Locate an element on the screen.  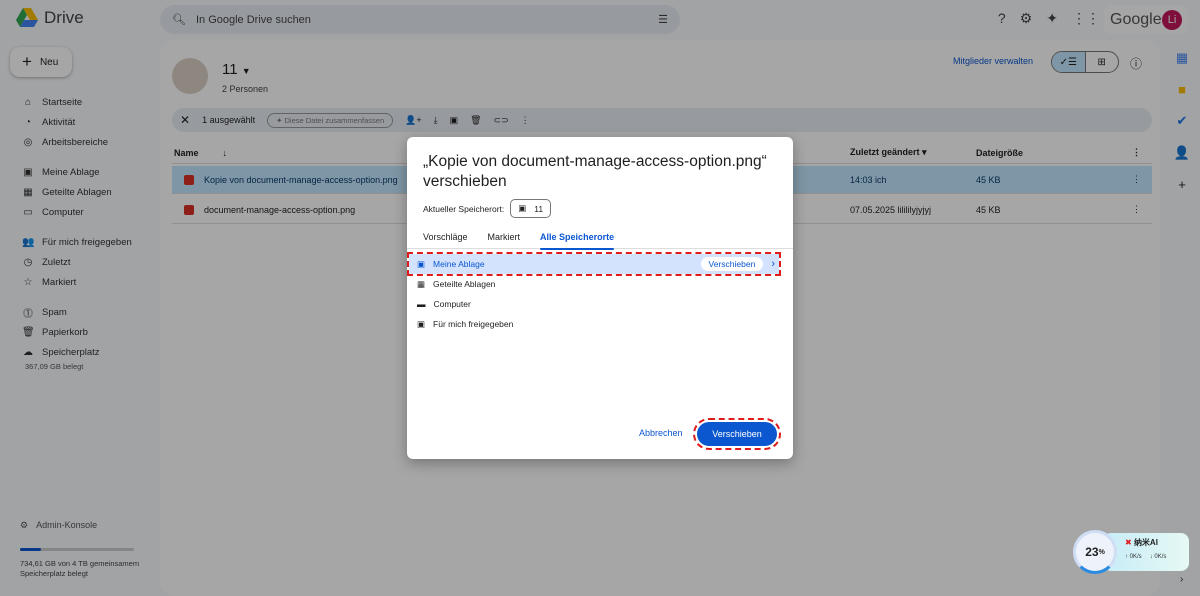
nano-logo-icon: ✖ is located at coordinates (1128, 542).